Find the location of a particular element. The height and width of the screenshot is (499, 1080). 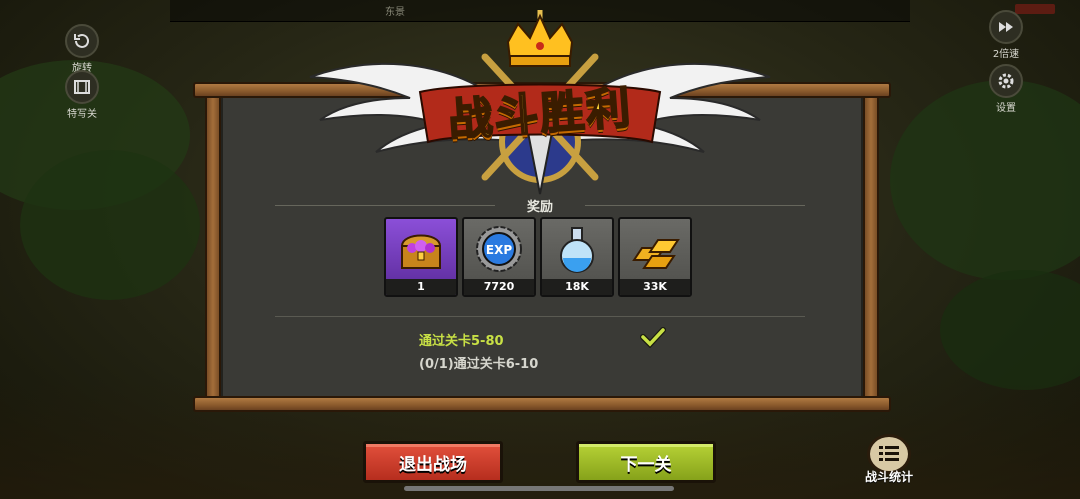

reward-count: 33K is located at coordinates (655, 287).